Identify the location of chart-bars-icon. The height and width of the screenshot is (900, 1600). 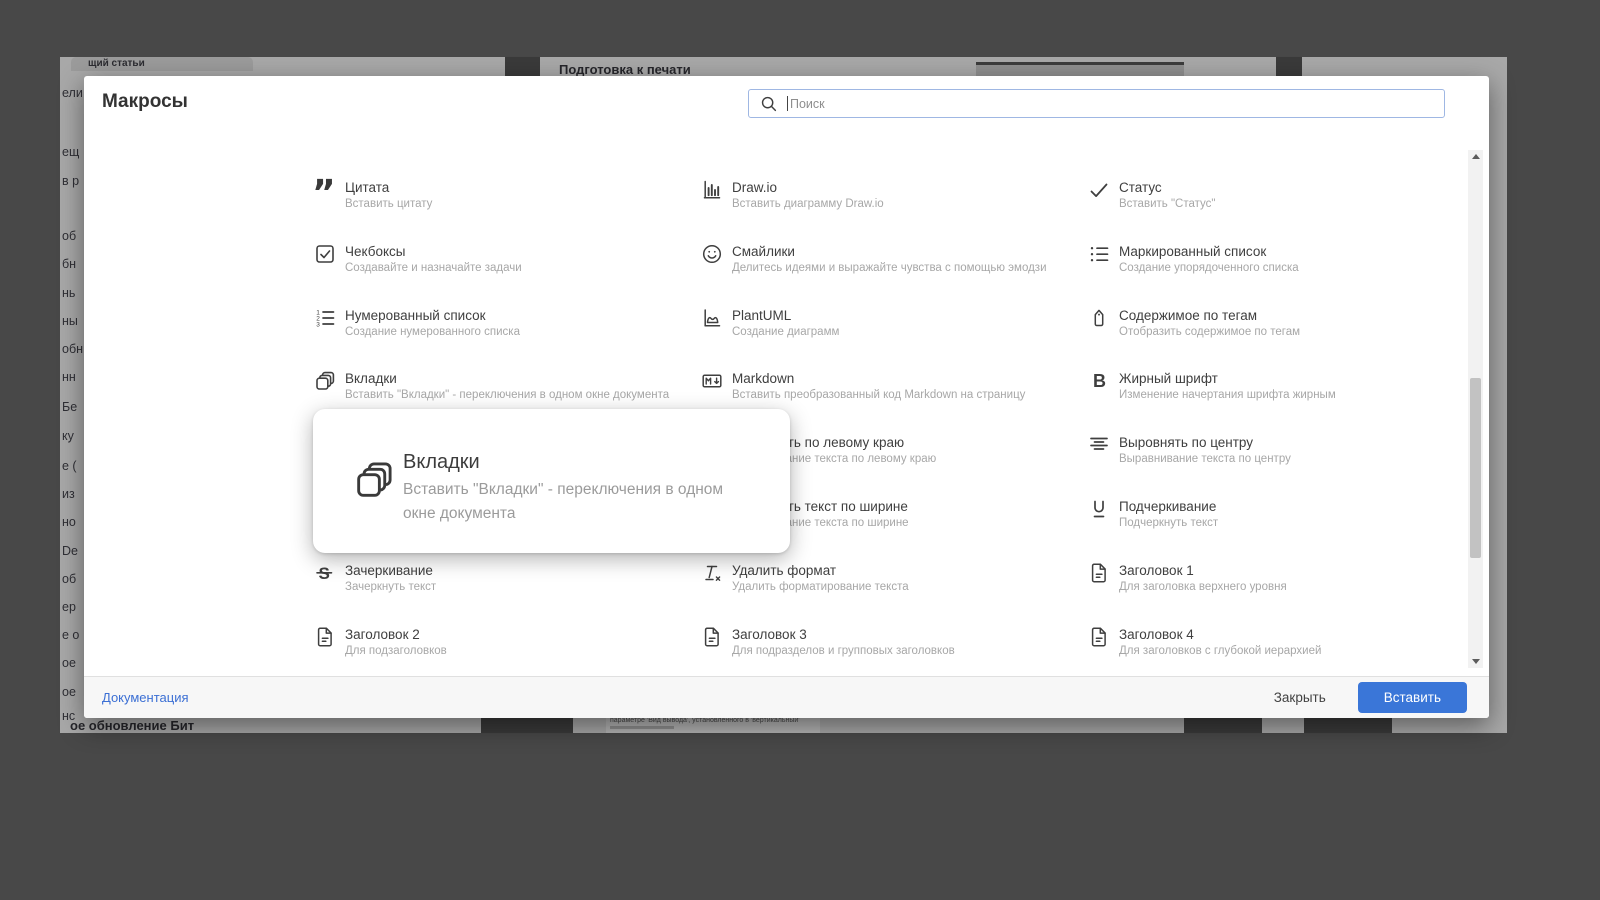
(712, 190).